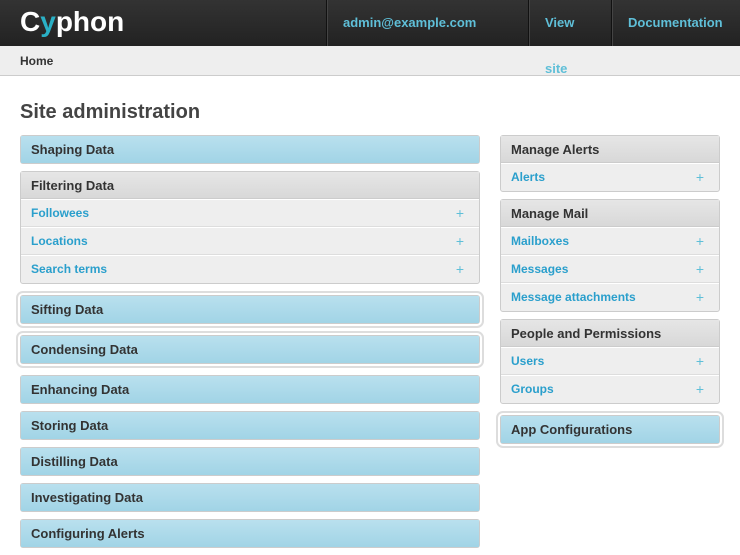  I want to click on app-module: App Configurations, so click(610, 429).